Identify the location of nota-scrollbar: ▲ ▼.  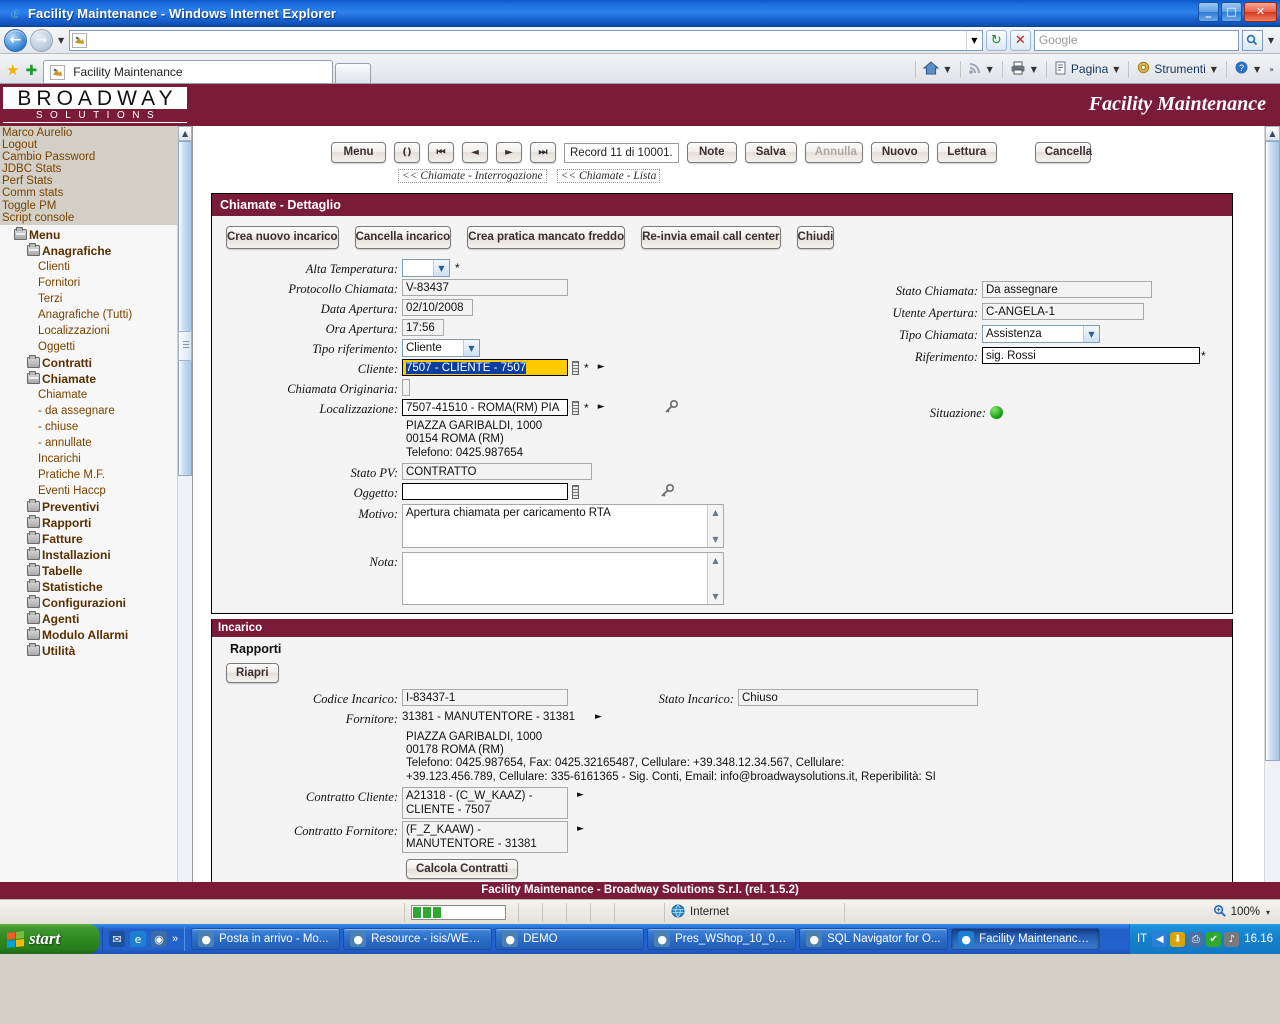
(715, 578).